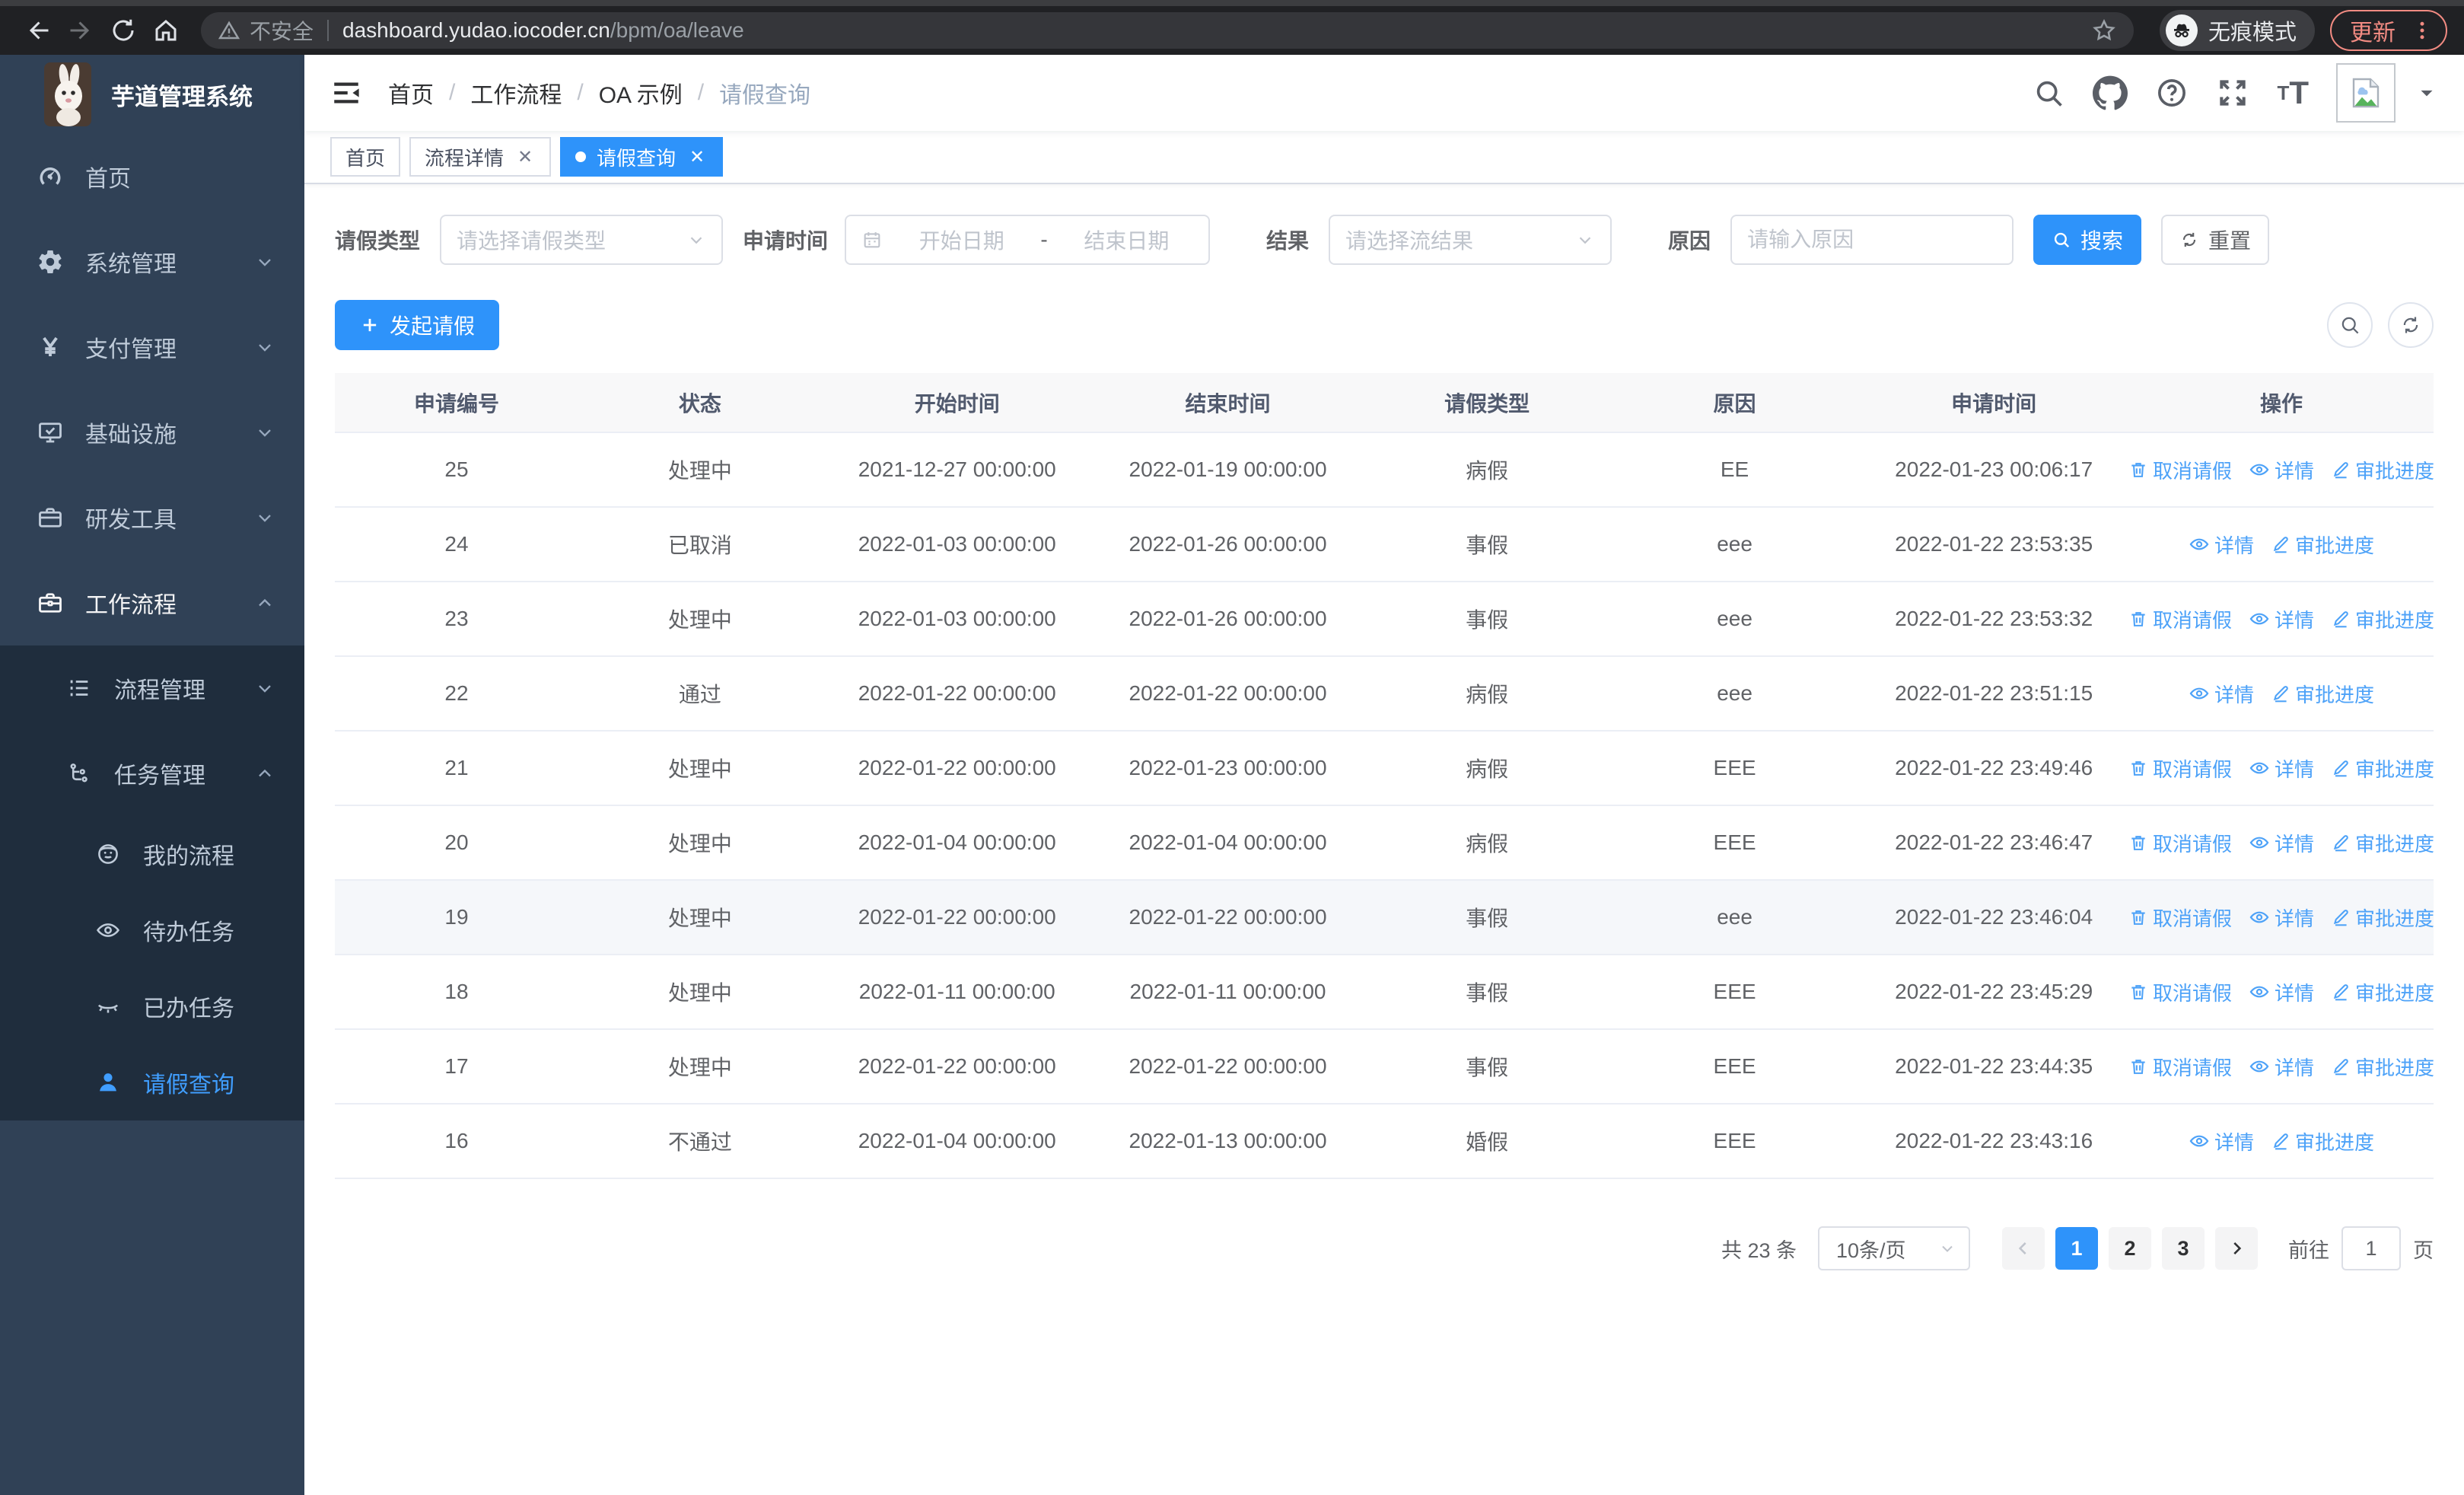 The image size is (2464, 1495). I want to click on bookmark-star-icon, so click(2104, 31).